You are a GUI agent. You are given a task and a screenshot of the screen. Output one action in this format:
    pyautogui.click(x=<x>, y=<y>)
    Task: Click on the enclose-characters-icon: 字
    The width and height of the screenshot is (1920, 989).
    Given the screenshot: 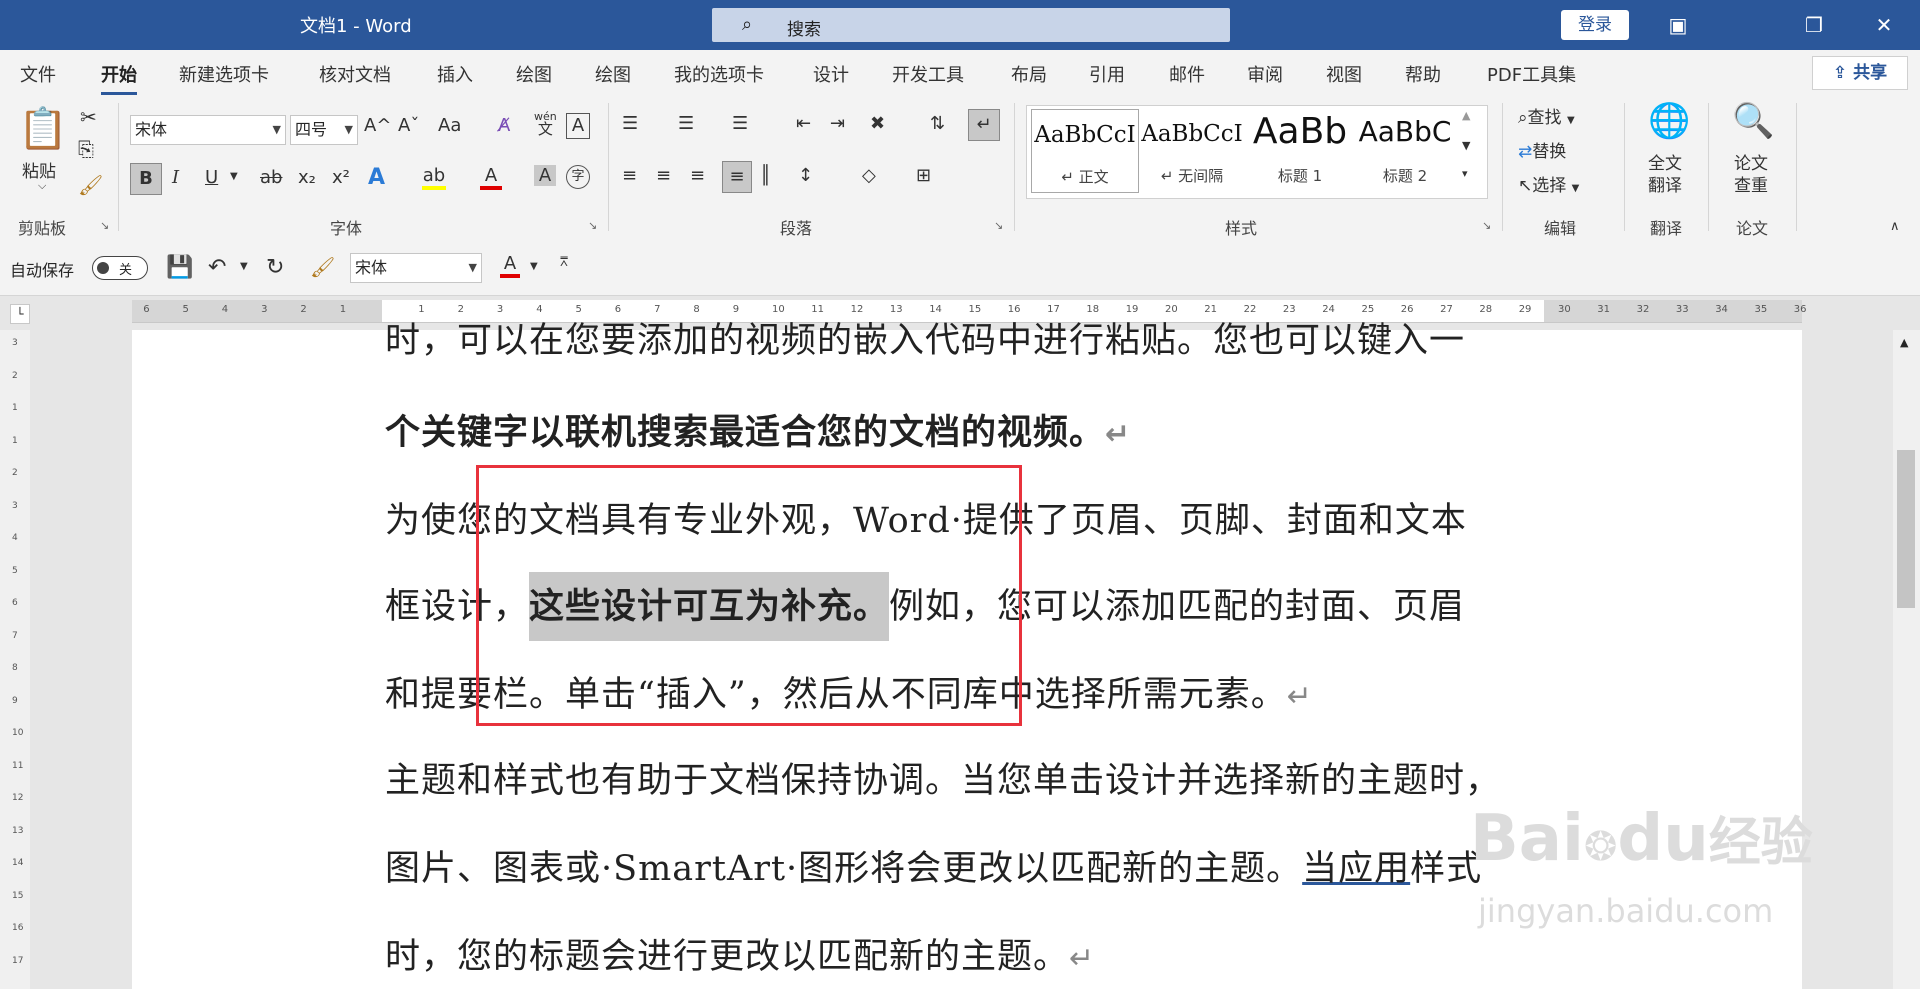 What is the action you would take?
    pyautogui.click(x=578, y=177)
    